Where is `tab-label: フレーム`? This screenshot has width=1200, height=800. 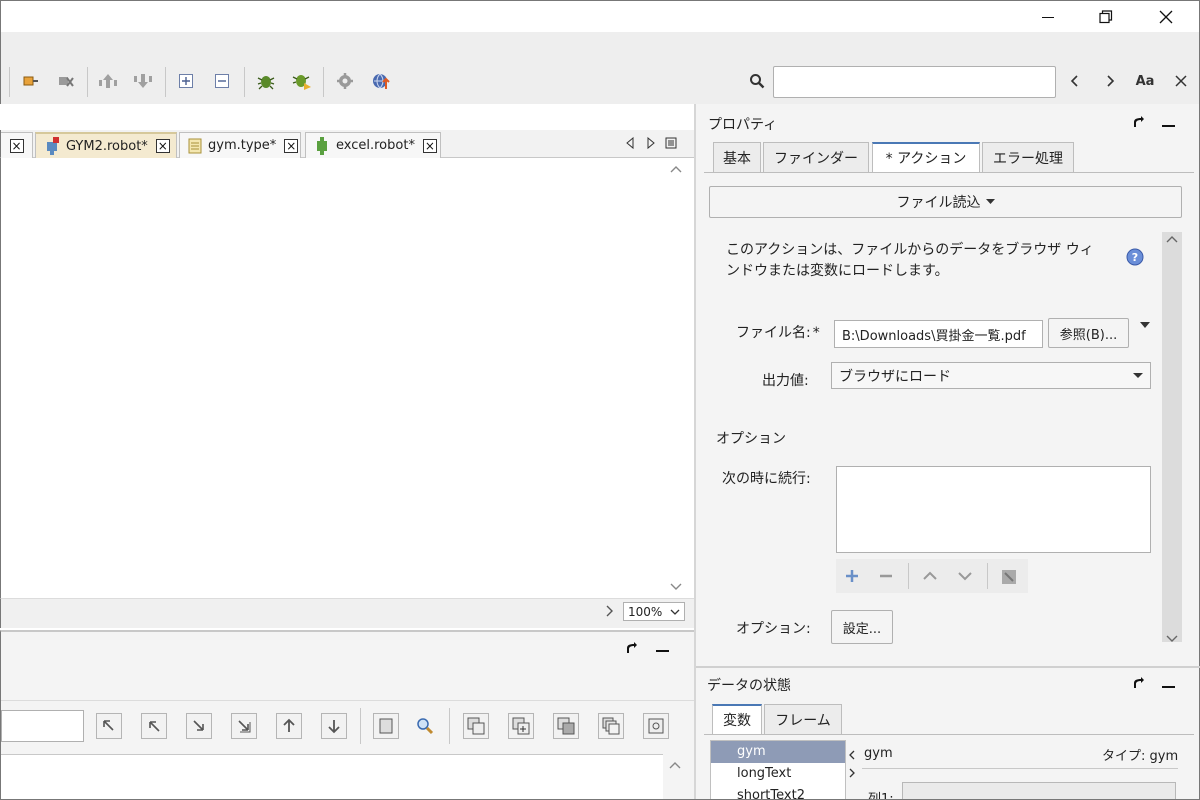 tab-label: フレーム is located at coordinates (803, 720).